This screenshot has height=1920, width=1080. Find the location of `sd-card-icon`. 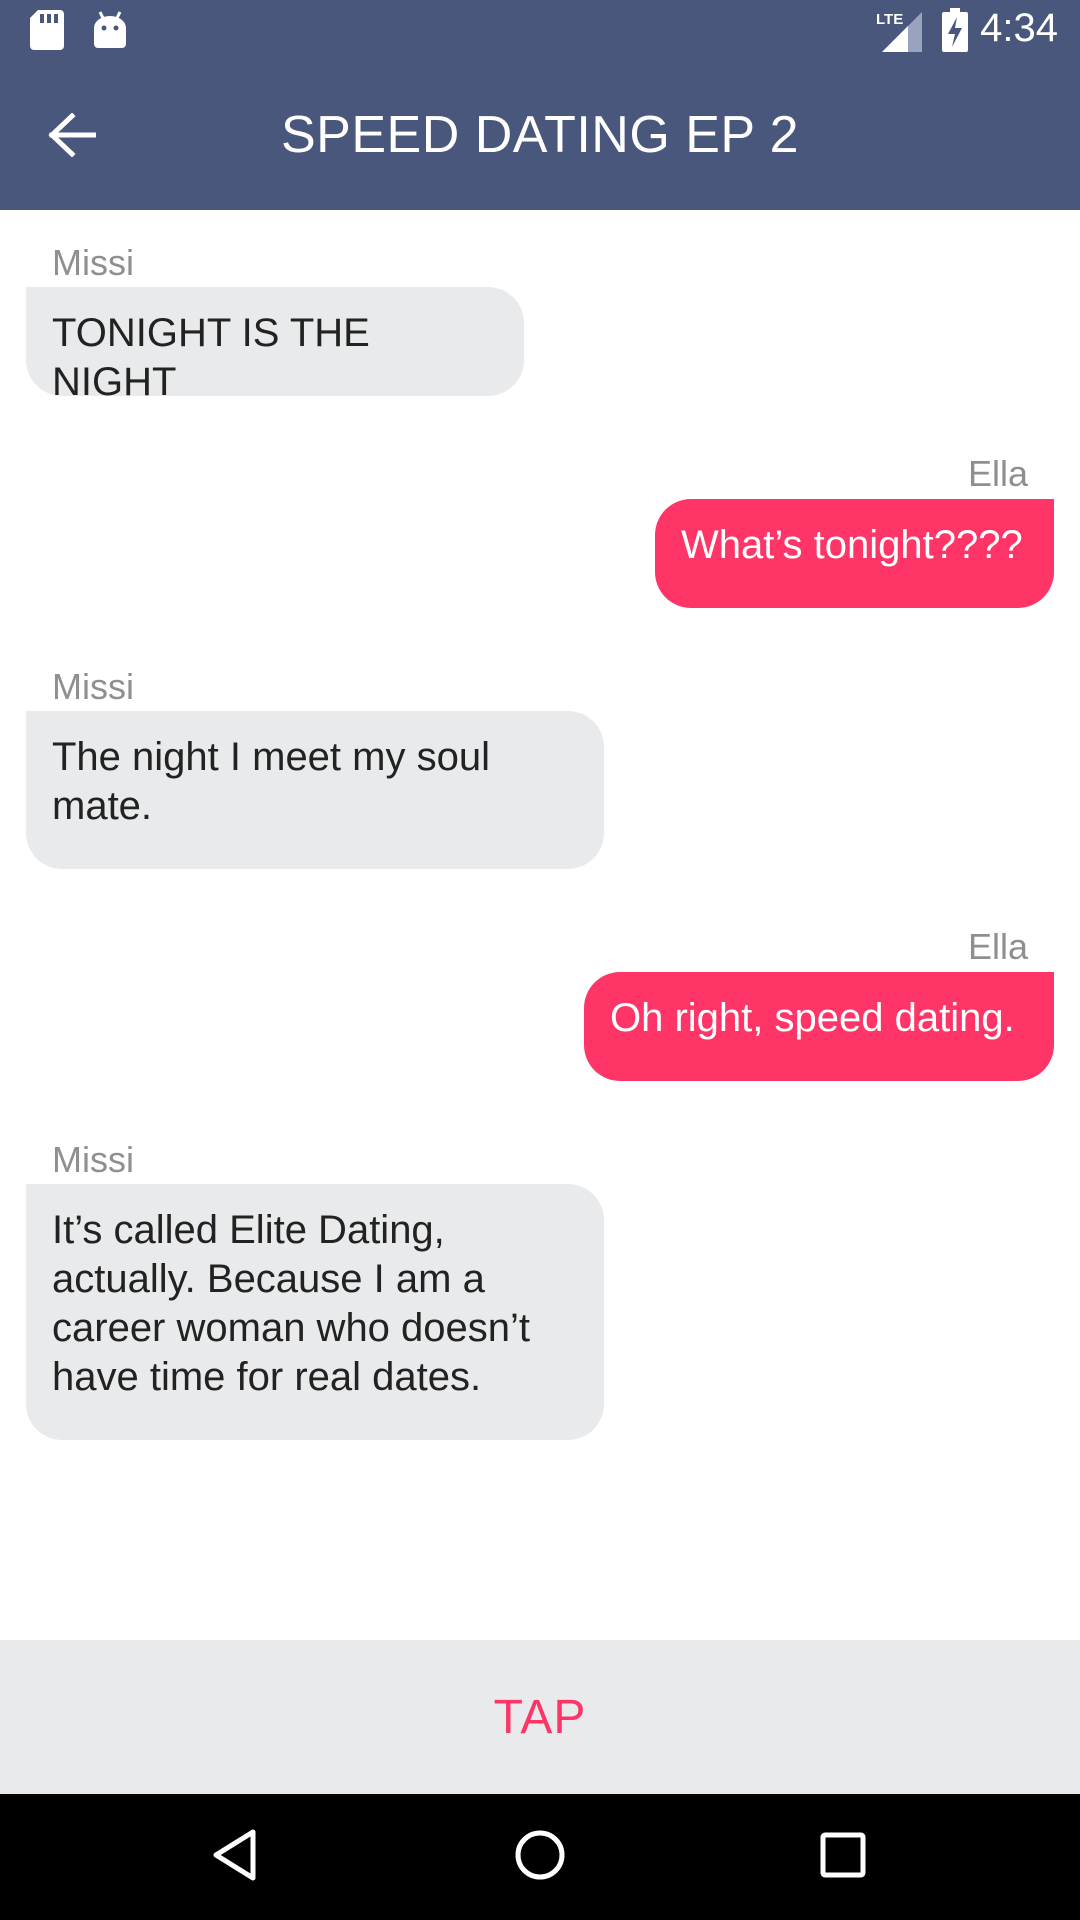

sd-card-icon is located at coordinates (47, 32).